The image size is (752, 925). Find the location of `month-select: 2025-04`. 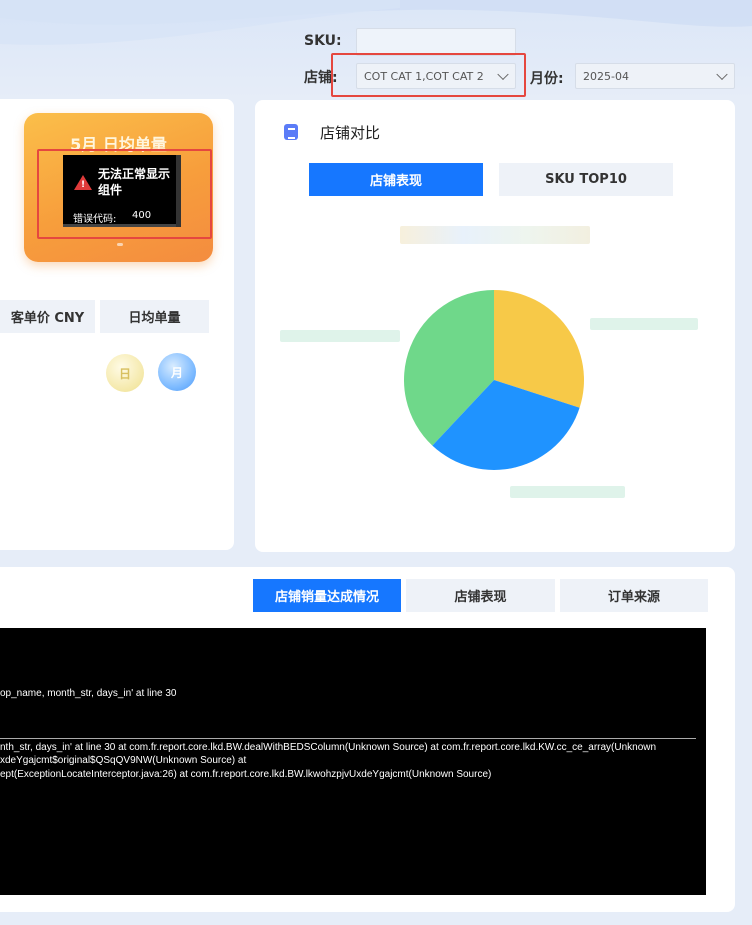

month-select: 2025-04 is located at coordinates (655, 76).